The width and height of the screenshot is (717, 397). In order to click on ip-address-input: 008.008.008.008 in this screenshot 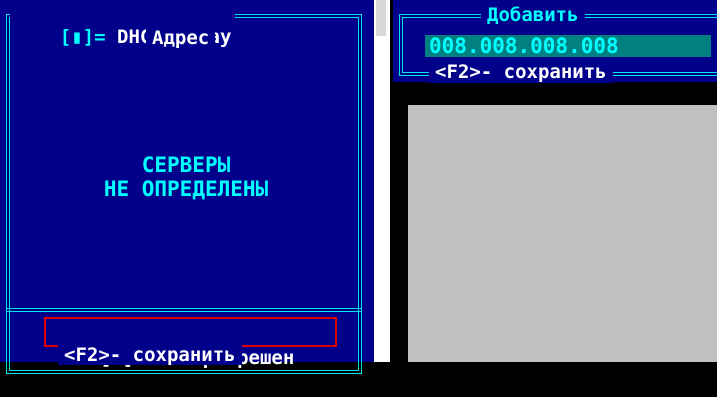, I will do `click(568, 46)`.